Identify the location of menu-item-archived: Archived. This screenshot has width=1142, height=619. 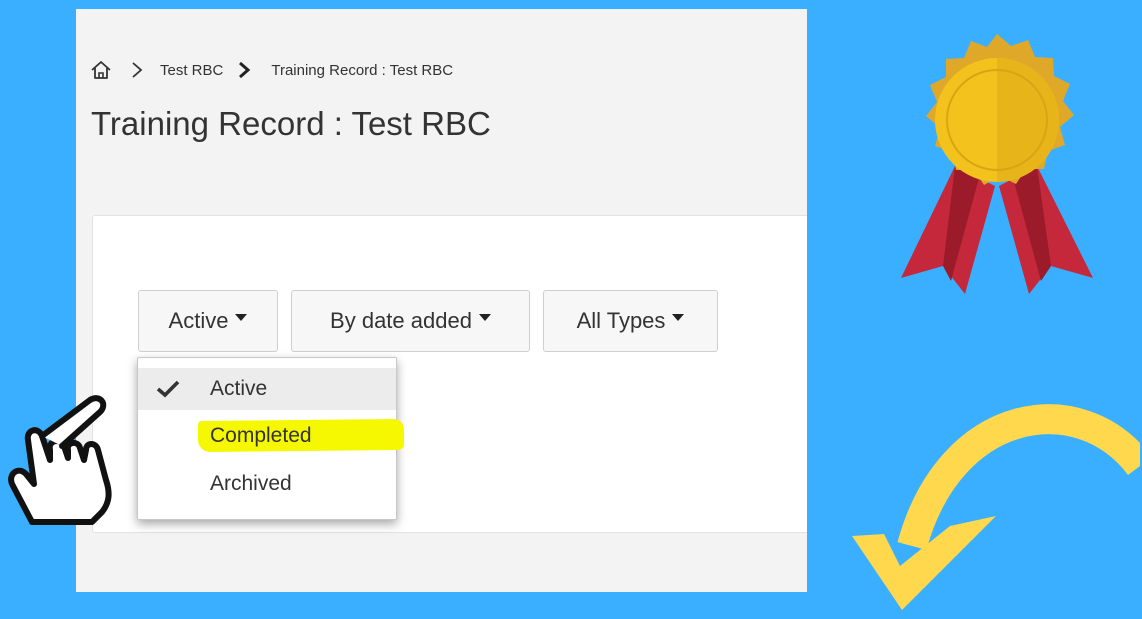
(267, 484).